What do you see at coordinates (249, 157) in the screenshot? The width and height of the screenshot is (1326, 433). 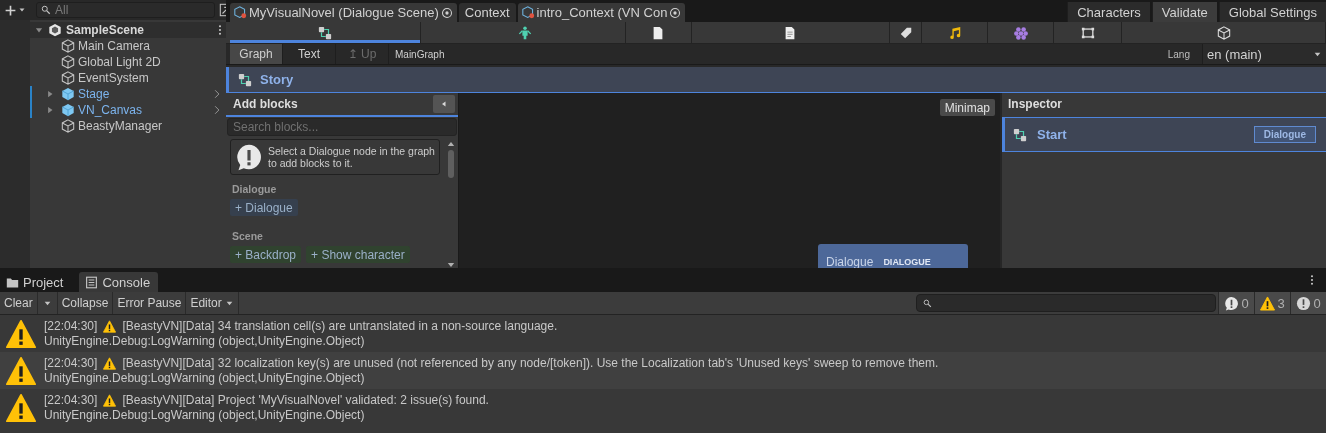 I see `message-icon` at bounding box center [249, 157].